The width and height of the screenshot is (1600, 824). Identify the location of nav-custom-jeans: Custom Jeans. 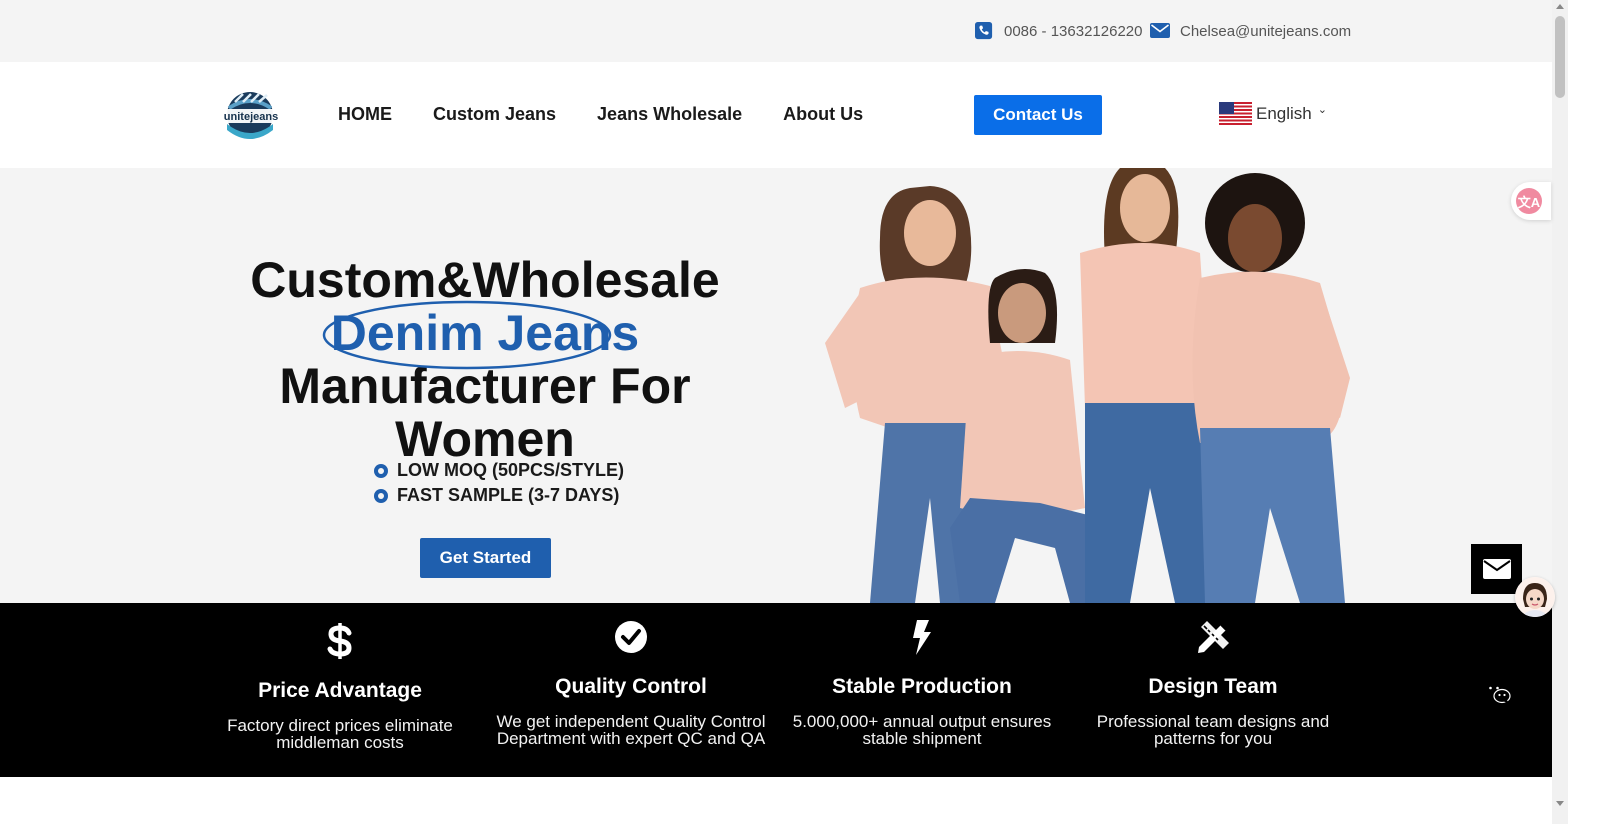
(494, 114).